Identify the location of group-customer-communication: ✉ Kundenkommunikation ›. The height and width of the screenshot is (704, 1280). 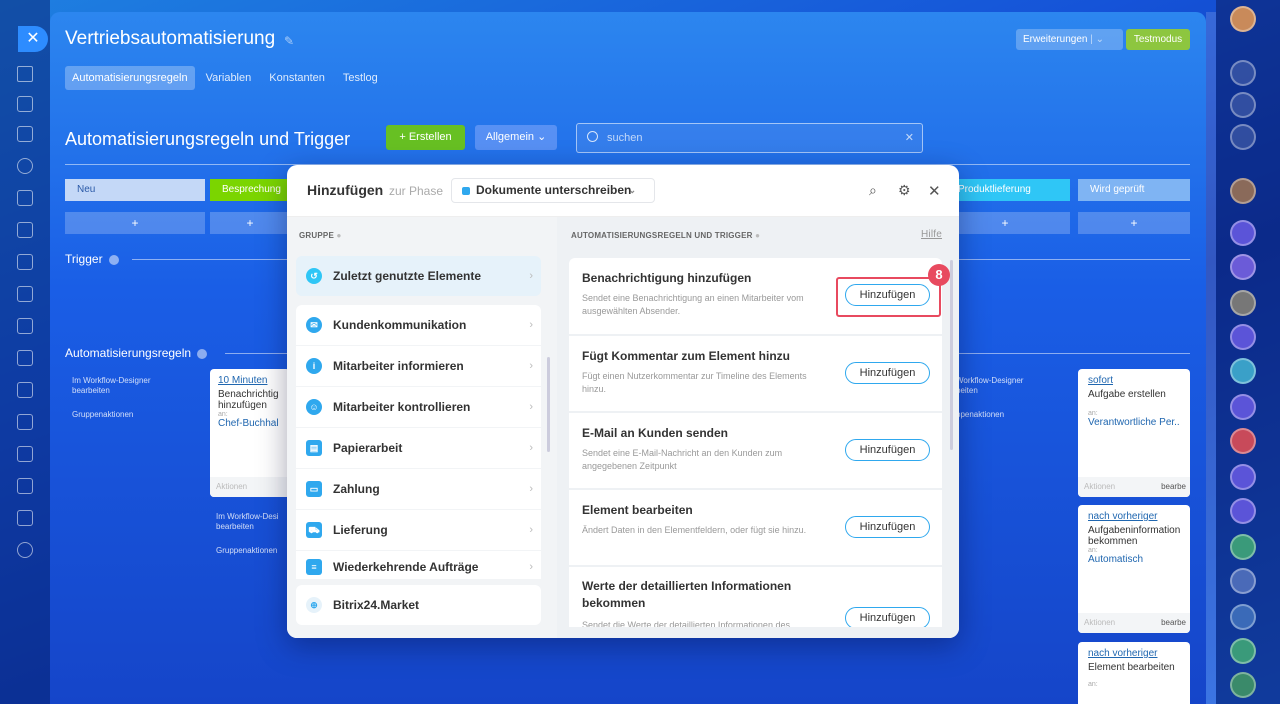
(418, 325).